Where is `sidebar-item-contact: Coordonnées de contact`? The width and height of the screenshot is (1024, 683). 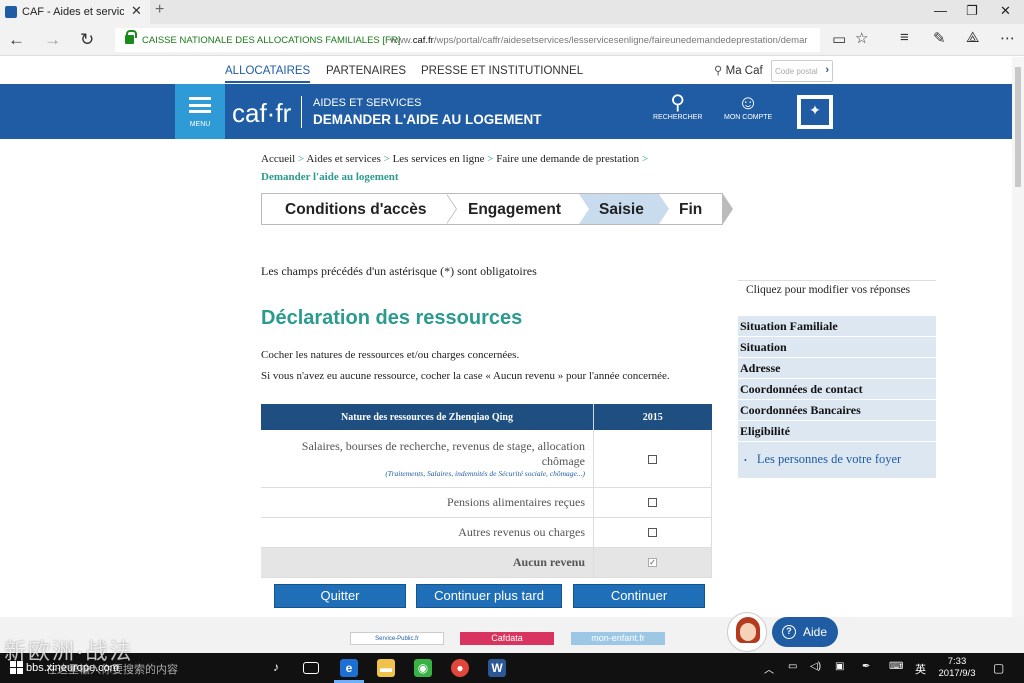 sidebar-item-contact: Coordonnées de contact is located at coordinates (837, 389).